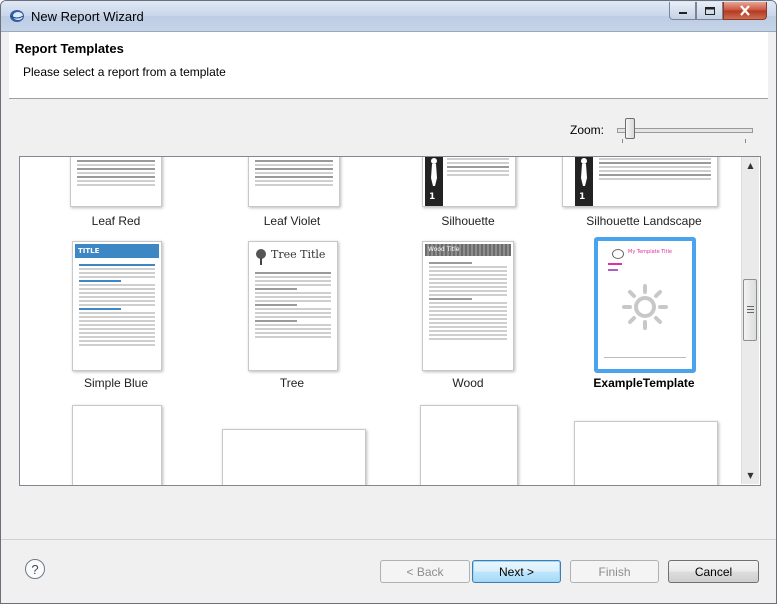  I want to click on minimize-icon, so click(682, 12).